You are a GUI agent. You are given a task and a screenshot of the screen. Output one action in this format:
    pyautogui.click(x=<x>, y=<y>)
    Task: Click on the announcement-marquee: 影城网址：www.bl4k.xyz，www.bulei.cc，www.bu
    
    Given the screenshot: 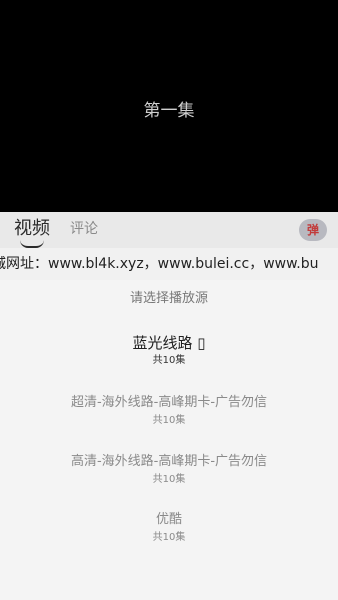 What is the action you would take?
    pyautogui.click(x=169, y=264)
    